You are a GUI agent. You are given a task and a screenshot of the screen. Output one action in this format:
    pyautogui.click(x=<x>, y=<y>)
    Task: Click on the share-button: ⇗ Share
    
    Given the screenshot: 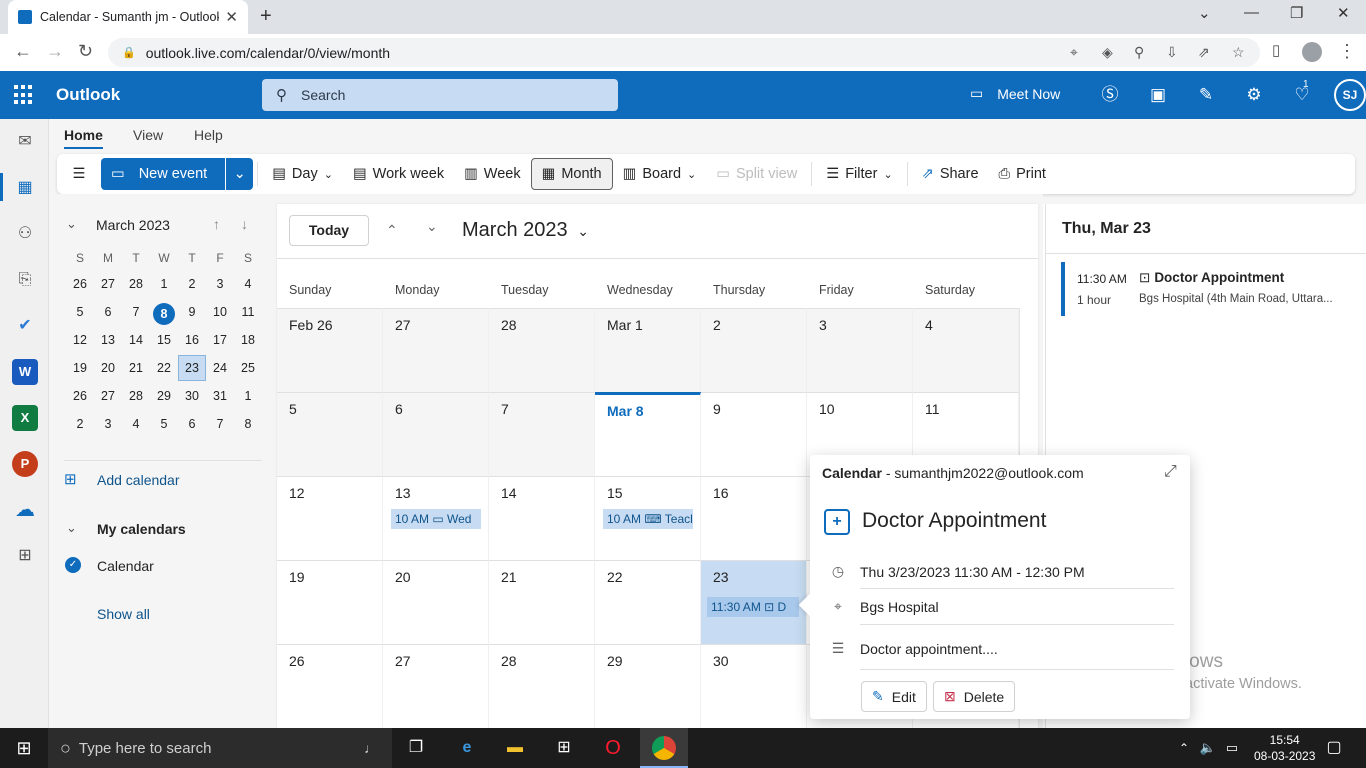 What is the action you would take?
    pyautogui.click(x=950, y=174)
    